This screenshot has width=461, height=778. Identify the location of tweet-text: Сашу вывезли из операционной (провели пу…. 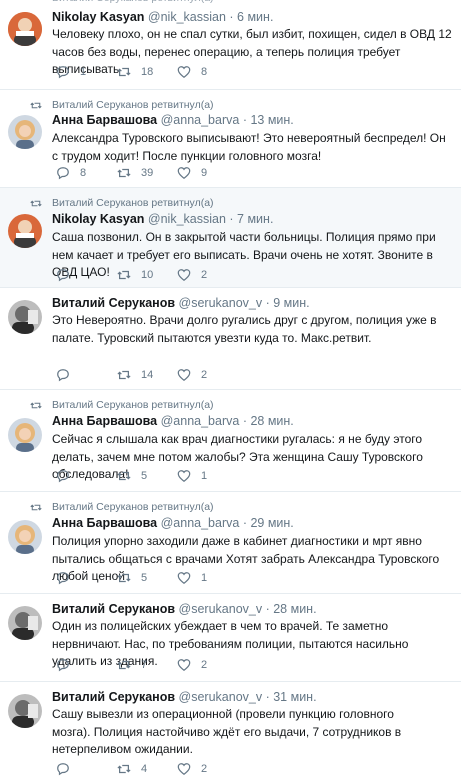
(227, 731).